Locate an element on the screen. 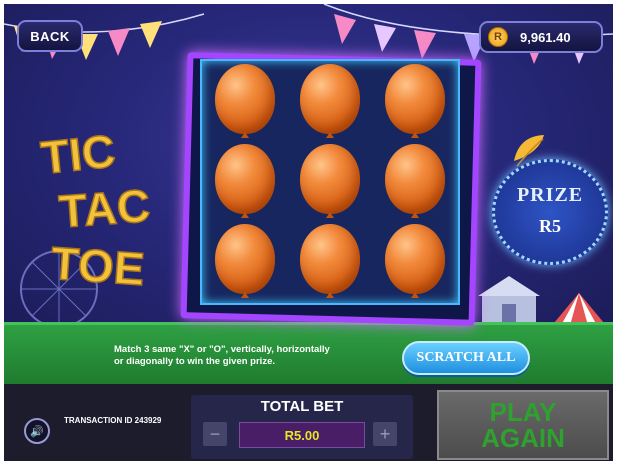 The width and height of the screenshot is (617, 465). speaker-icon: 🔊 is located at coordinates (37, 431).